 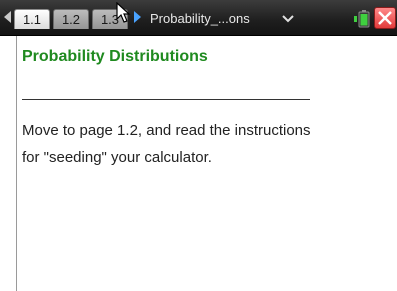 What do you see at coordinates (166, 99) in the screenshot?
I see `divider` at bounding box center [166, 99].